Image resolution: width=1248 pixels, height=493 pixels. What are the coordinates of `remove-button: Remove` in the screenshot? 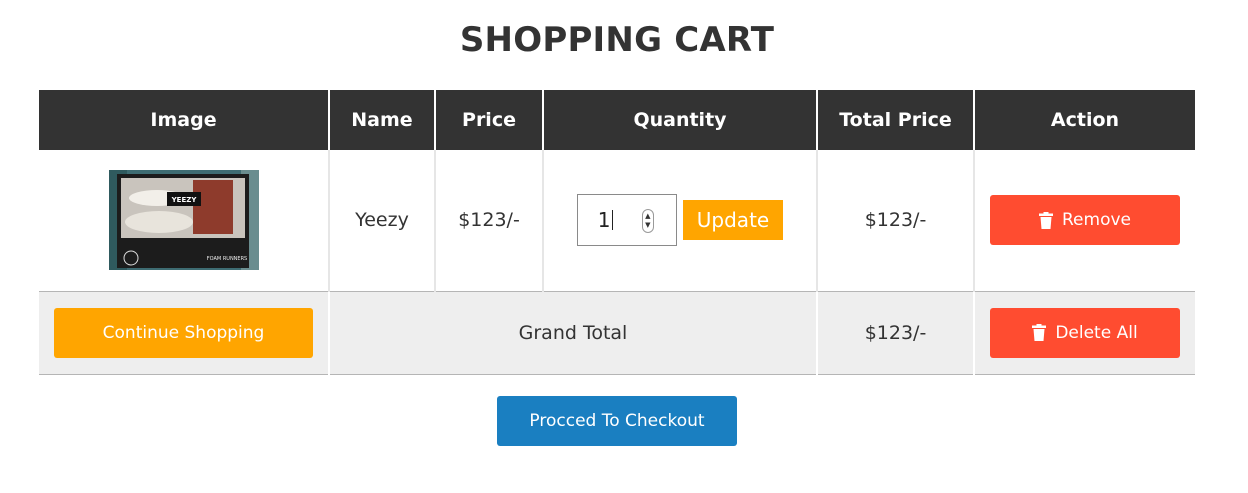 It's located at (1085, 220).